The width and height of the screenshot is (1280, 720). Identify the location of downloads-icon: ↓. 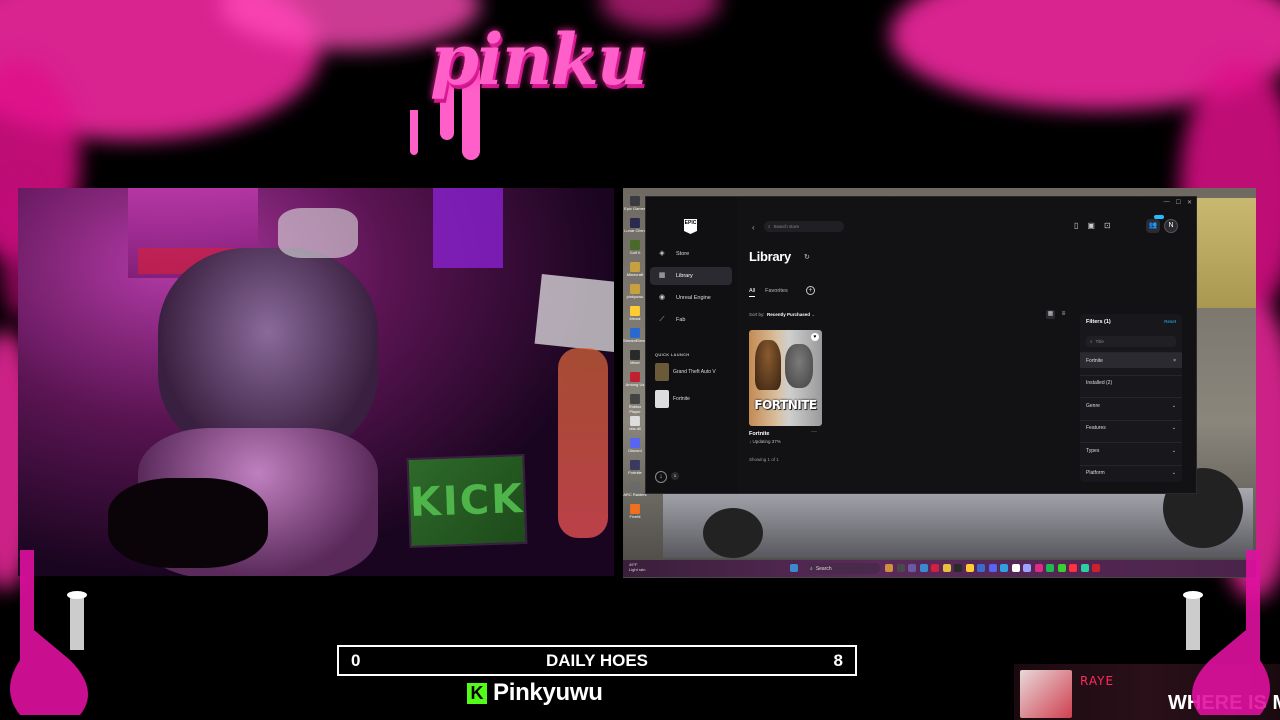
(661, 477).